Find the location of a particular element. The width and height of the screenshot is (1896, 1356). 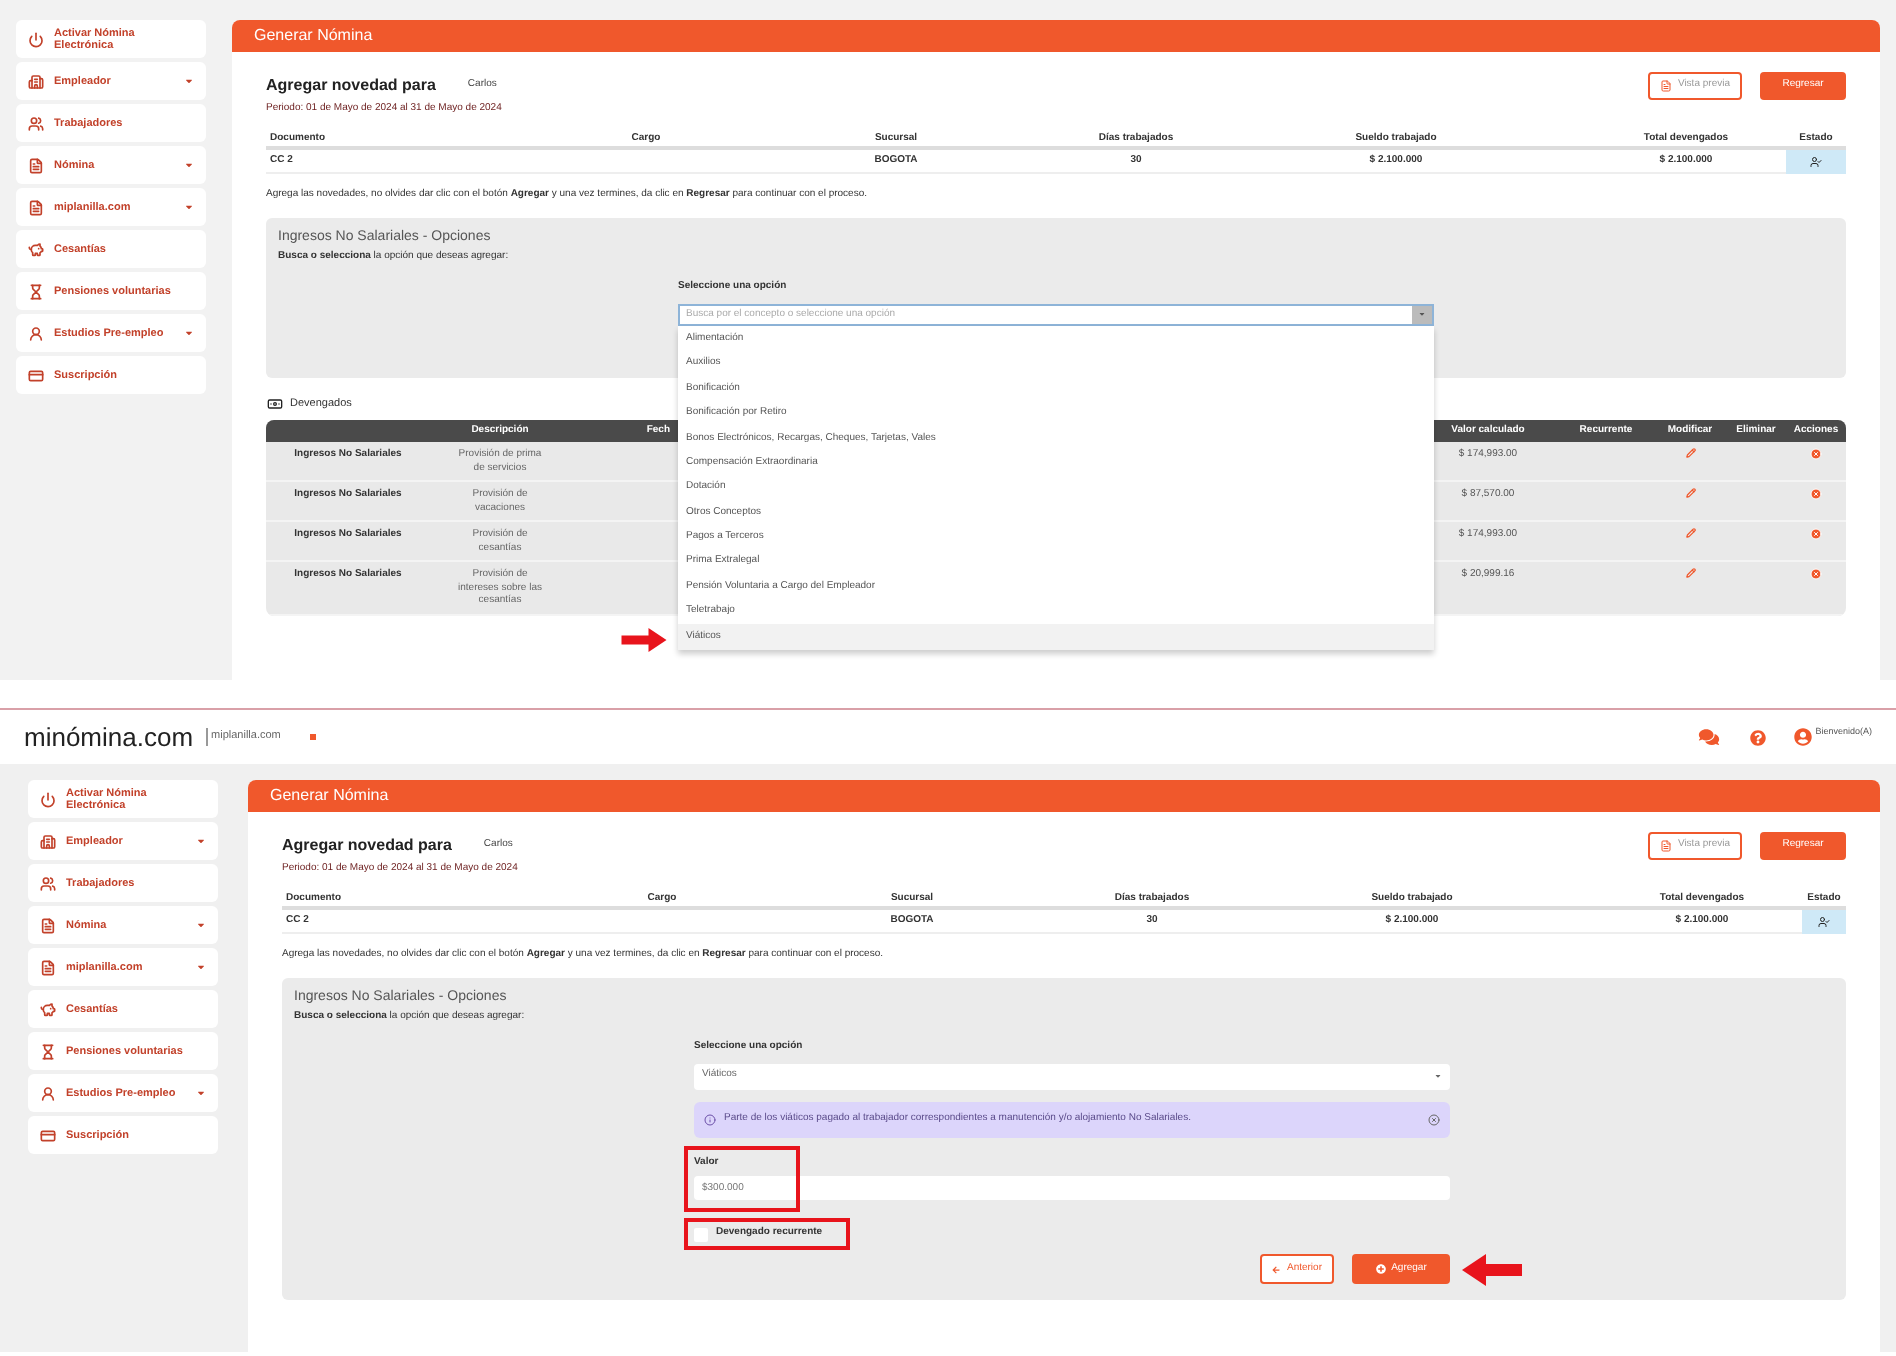

close-icon is located at coordinates (1434, 1119).